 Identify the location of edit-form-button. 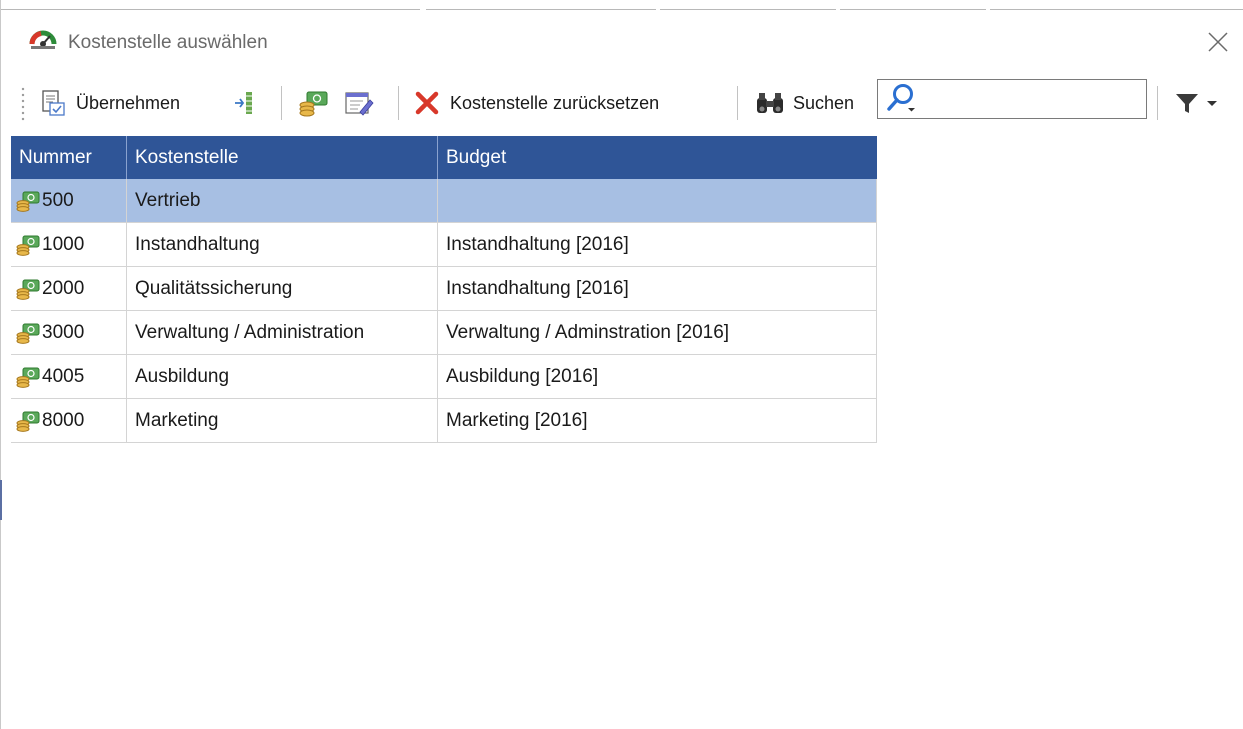
(359, 103).